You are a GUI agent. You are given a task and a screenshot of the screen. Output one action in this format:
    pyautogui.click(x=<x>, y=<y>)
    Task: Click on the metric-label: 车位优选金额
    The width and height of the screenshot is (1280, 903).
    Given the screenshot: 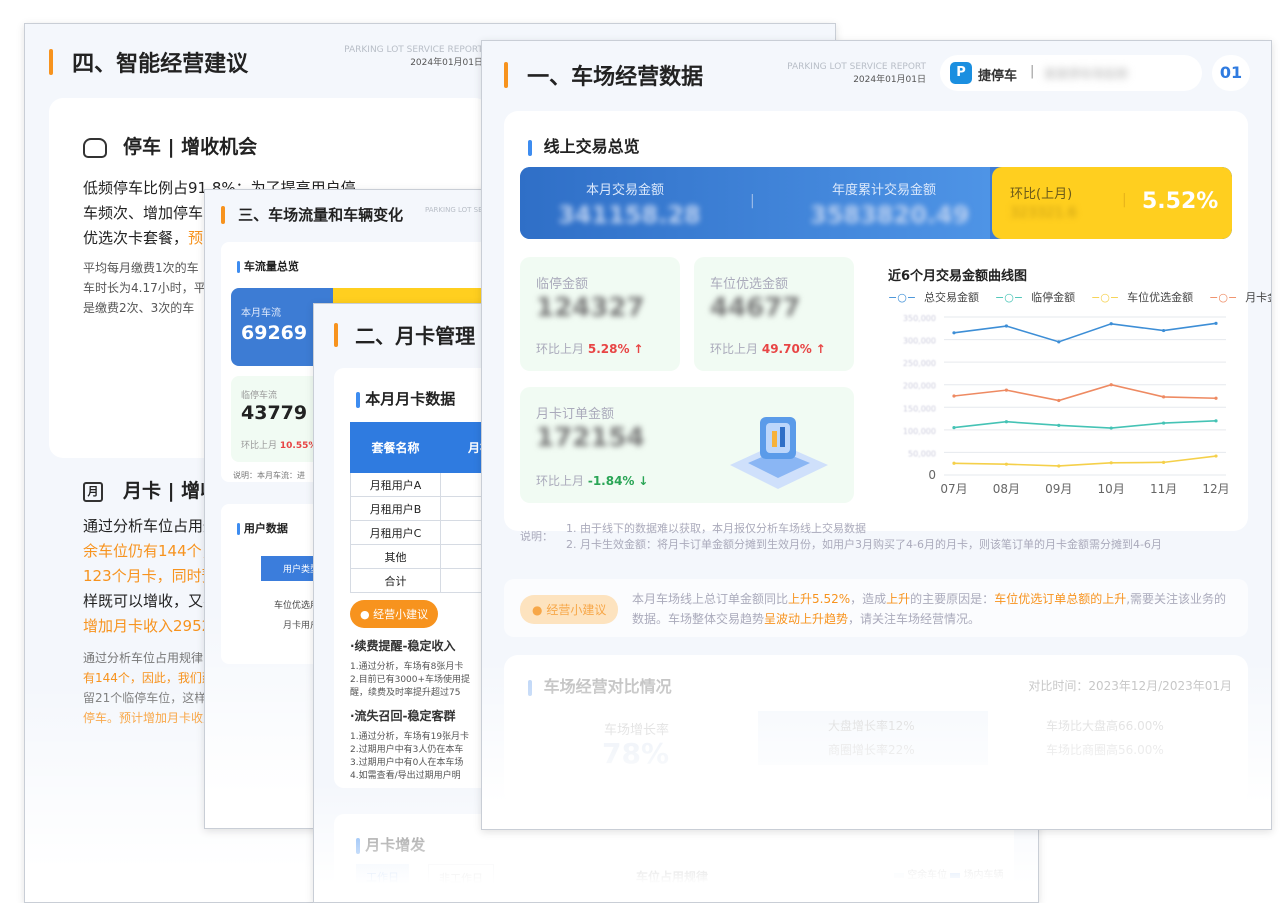 What is the action you would take?
    pyautogui.click(x=749, y=284)
    